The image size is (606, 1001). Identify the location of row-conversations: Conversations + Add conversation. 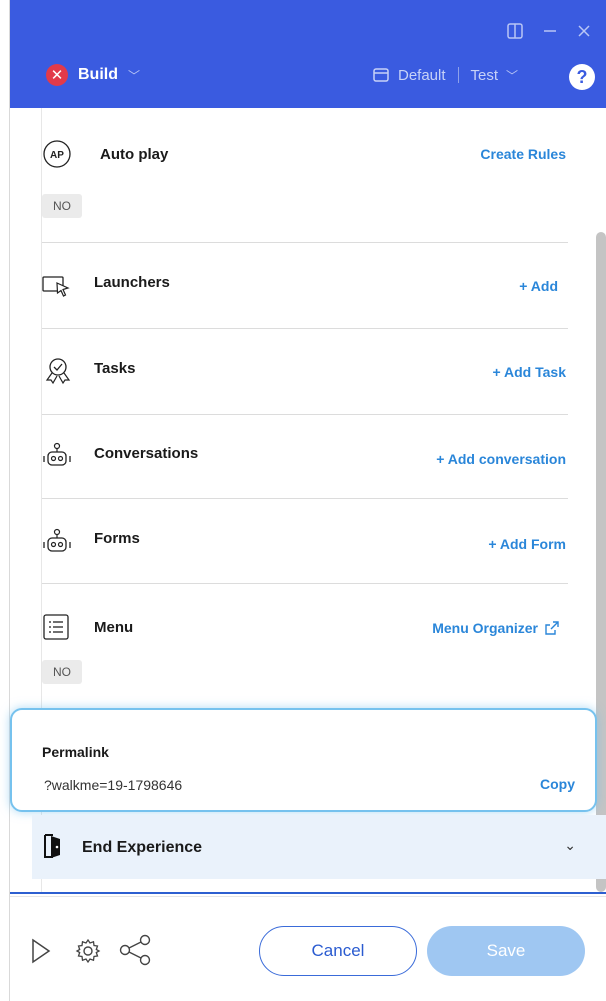
(305, 457).